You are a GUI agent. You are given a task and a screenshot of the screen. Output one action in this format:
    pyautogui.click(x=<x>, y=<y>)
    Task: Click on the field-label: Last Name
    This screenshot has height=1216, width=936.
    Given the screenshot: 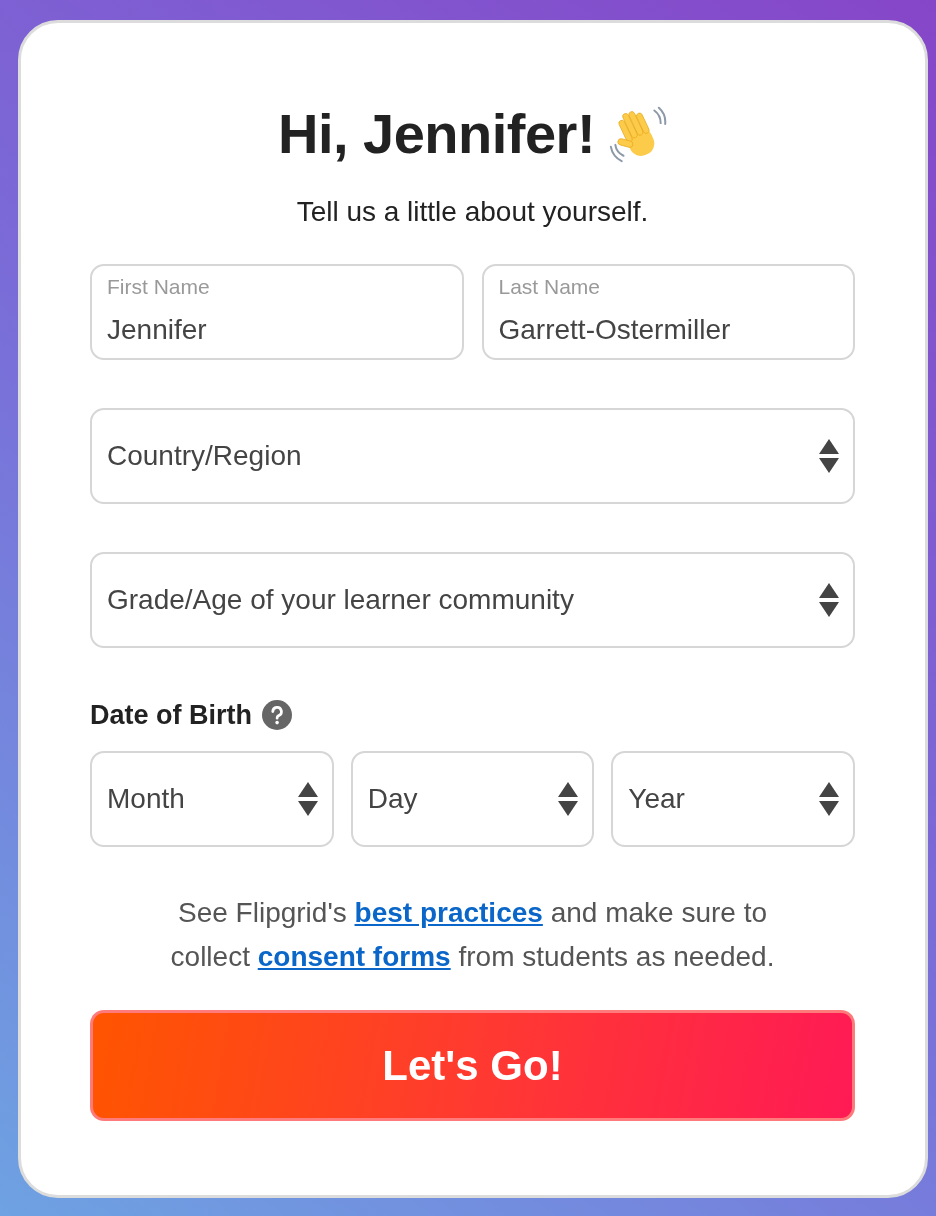 What is the action you would take?
    pyautogui.click(x=549, y=287)
    